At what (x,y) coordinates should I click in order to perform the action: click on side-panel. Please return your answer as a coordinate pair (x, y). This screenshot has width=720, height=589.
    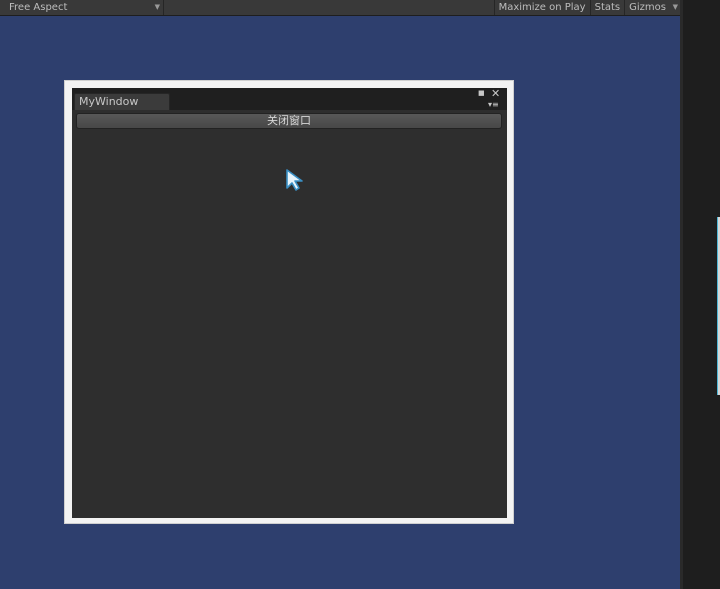
    Looking at the image, I should click on (700, 294).